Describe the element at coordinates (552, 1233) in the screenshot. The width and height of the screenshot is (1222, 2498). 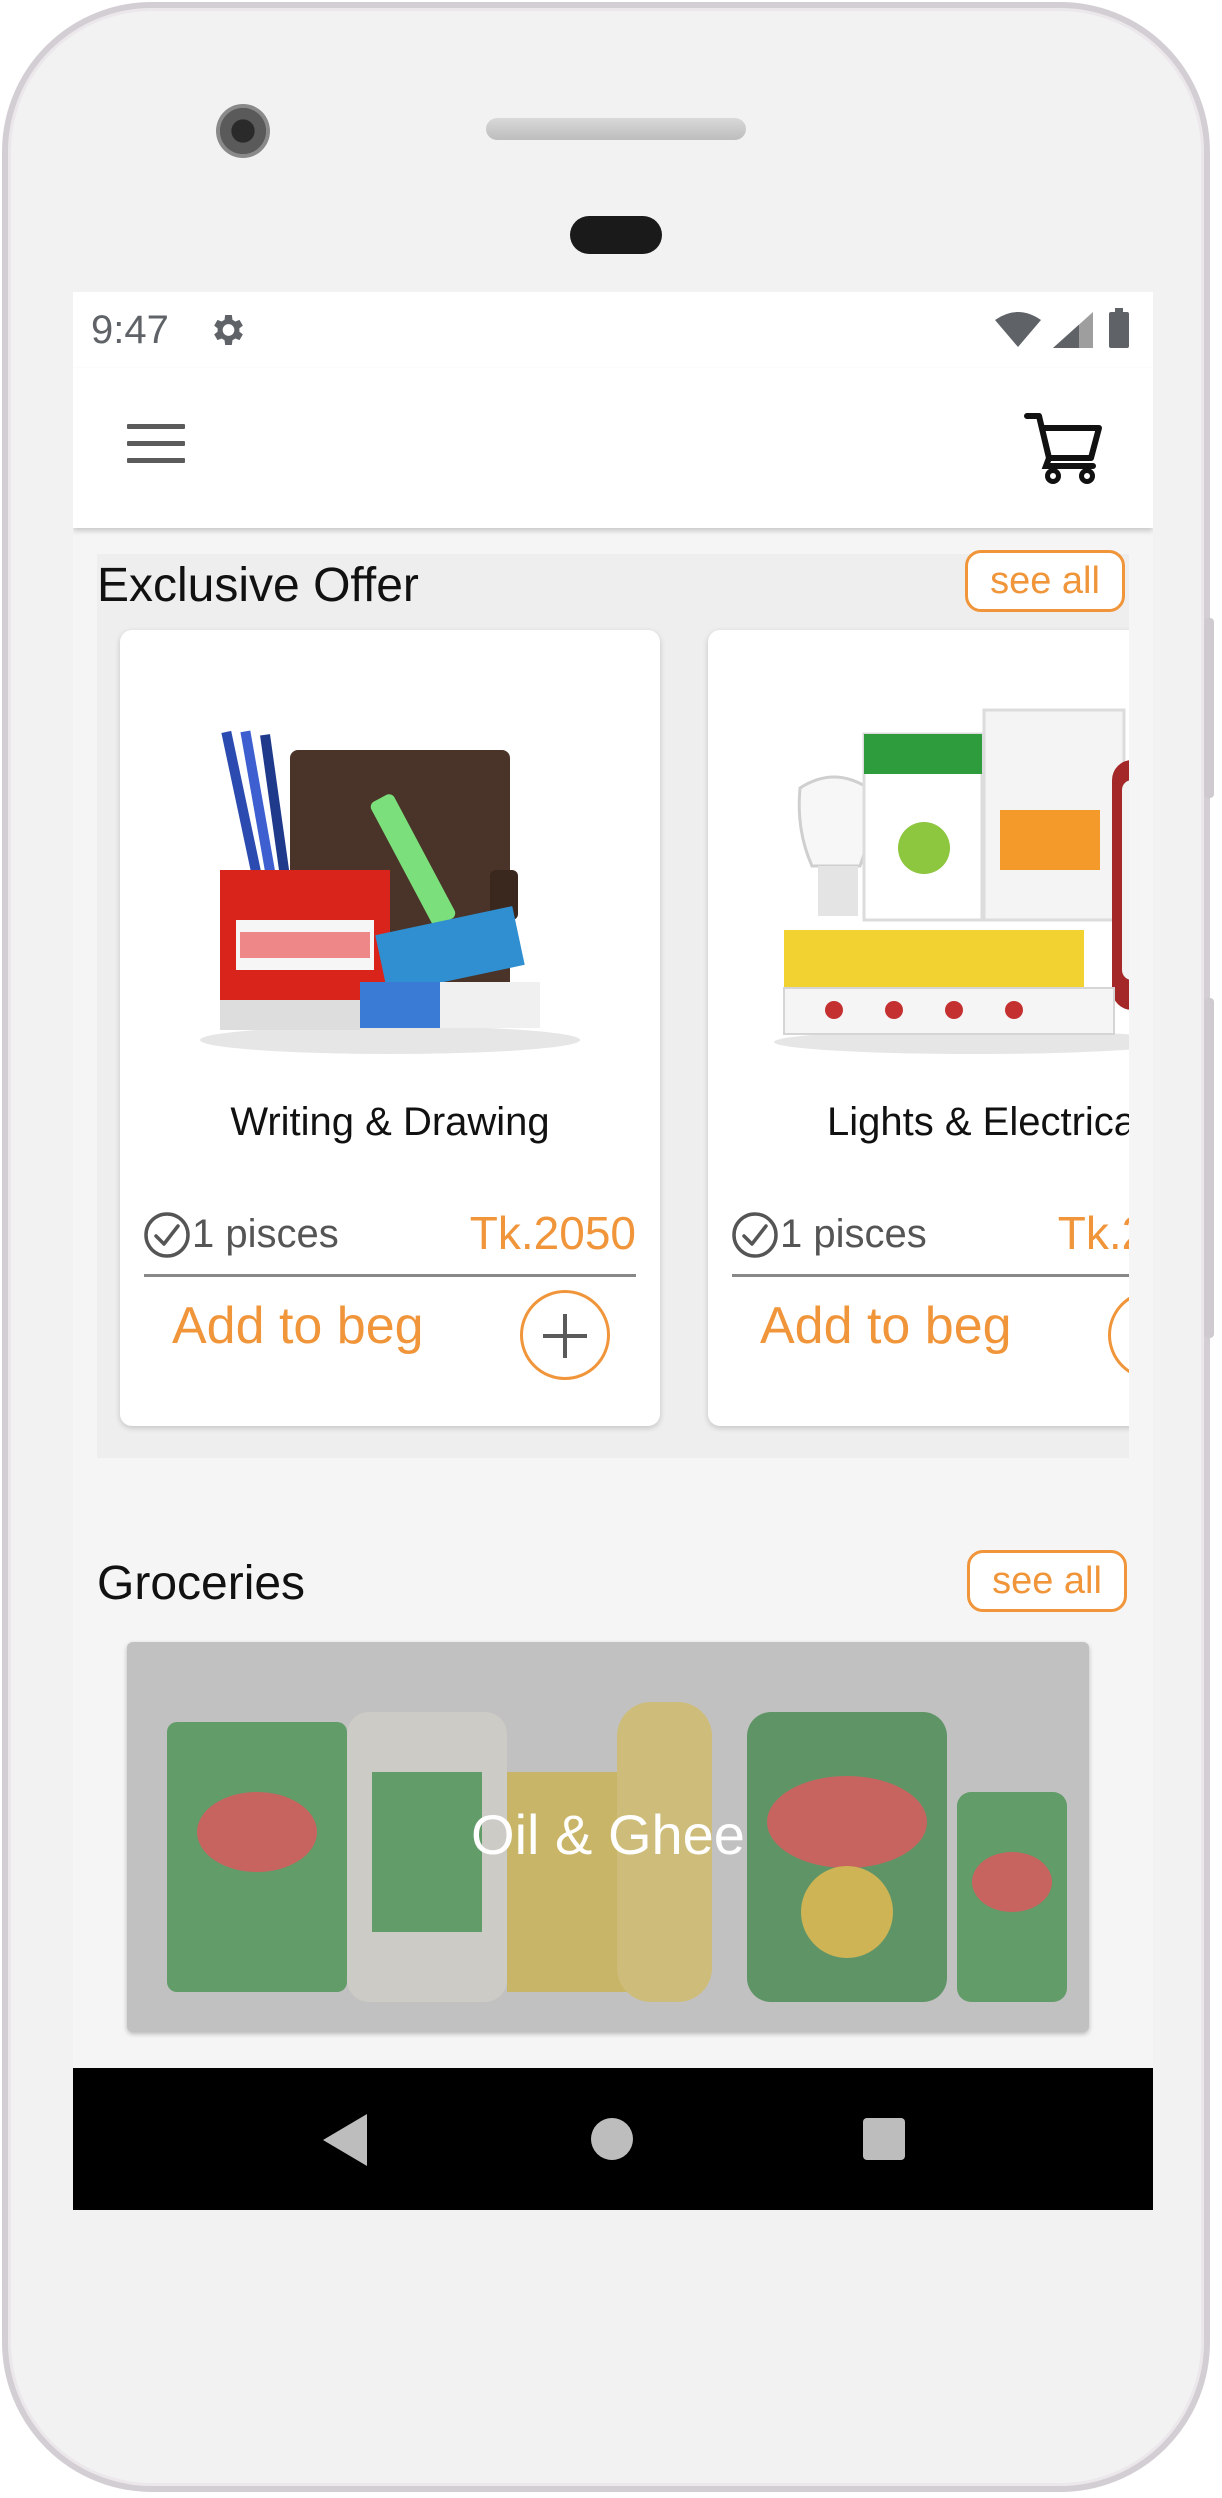
I see `product-price: Tk.2050` at that location.